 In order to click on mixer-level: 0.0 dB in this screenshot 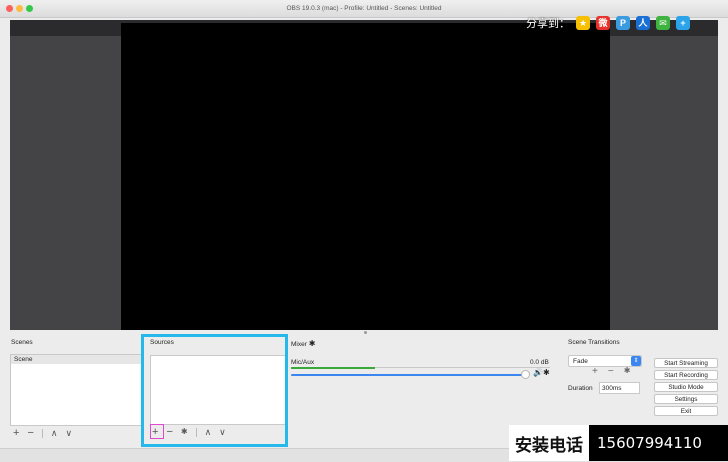, I will do `click(539, 362)`.